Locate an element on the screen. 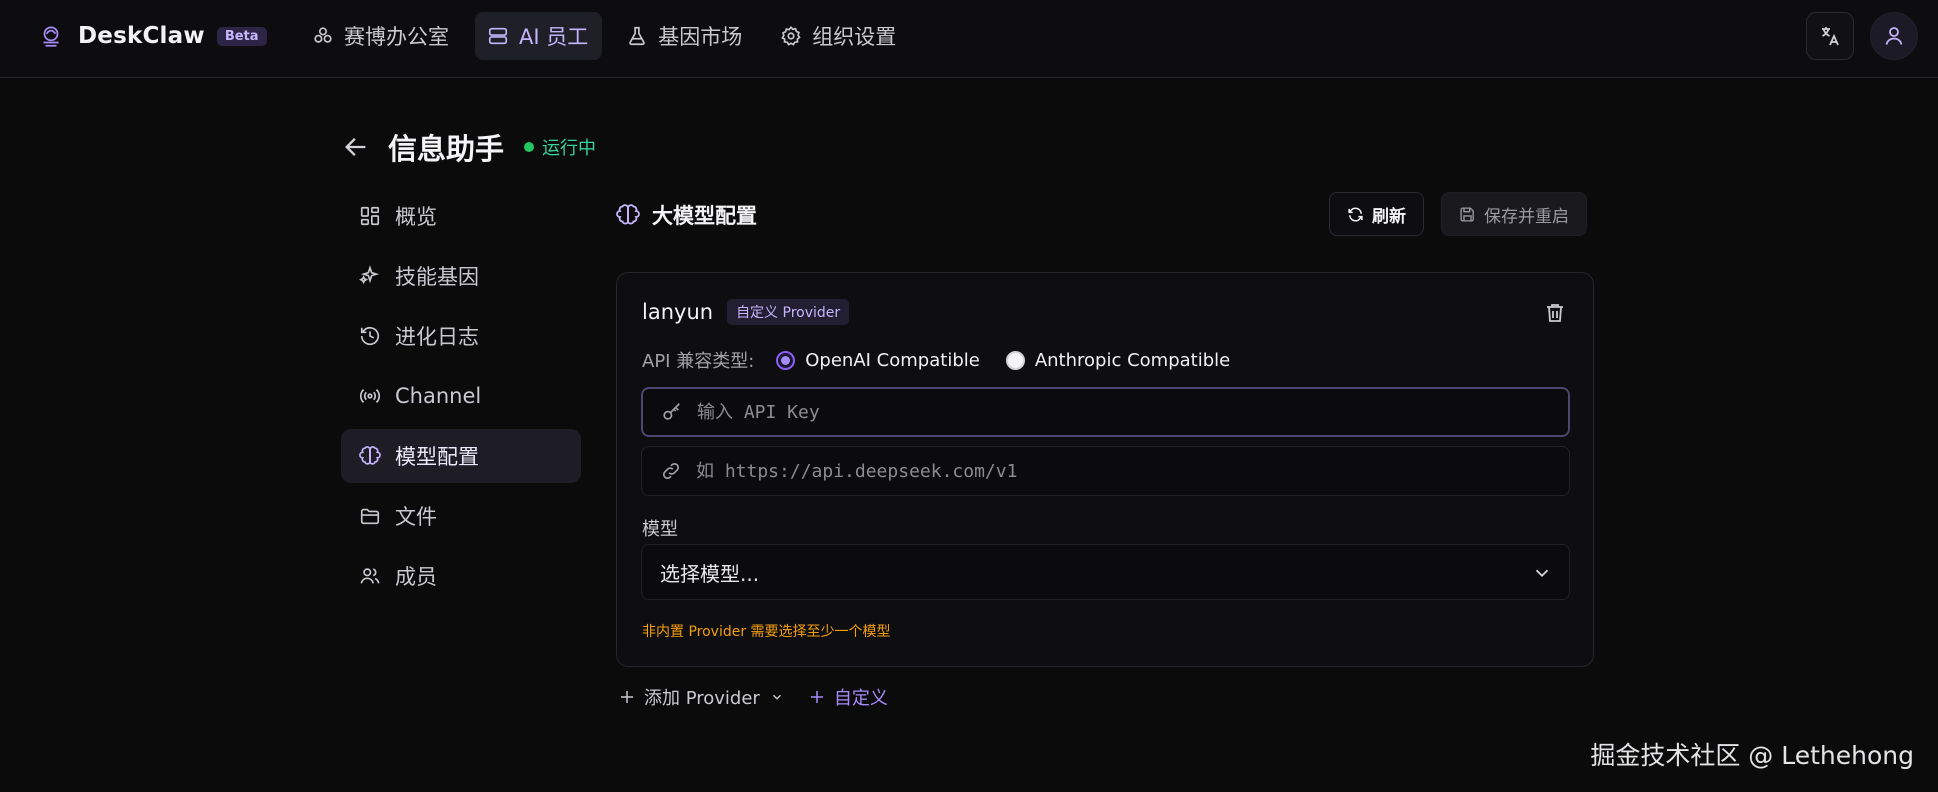  nav-label: 组织设置 is located at coordinates (854, 37).